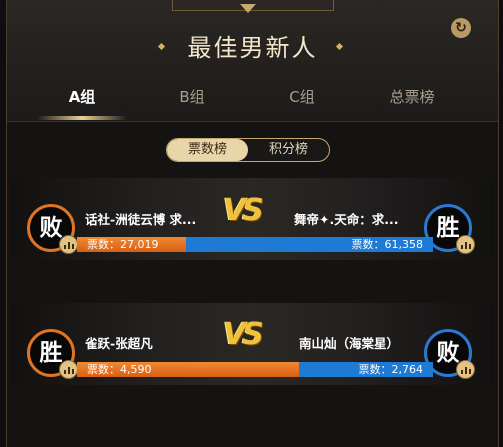  I want to click on left-player-name: 雀跃-张超凡, so click(119, 342).